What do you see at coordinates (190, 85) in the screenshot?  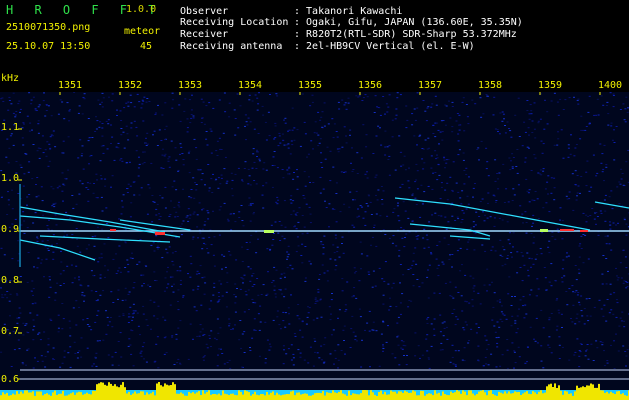 I see `x-tick-label: 1353` at bounding box center [190, 85].